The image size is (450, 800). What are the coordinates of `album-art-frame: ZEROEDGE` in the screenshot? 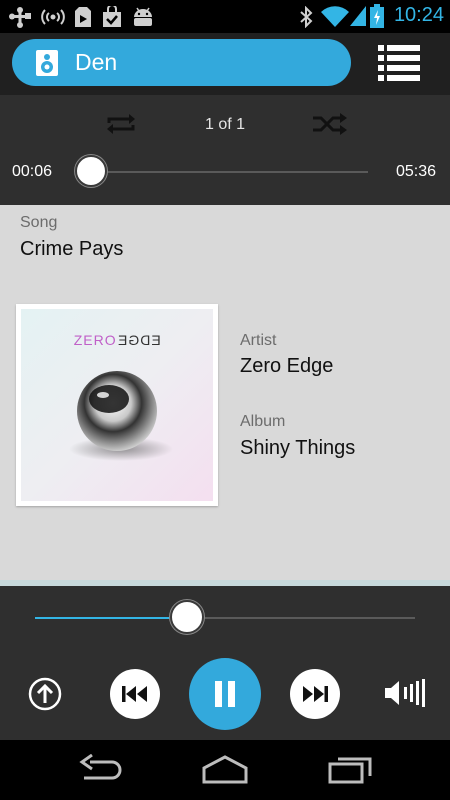 It's located at (117, 405).